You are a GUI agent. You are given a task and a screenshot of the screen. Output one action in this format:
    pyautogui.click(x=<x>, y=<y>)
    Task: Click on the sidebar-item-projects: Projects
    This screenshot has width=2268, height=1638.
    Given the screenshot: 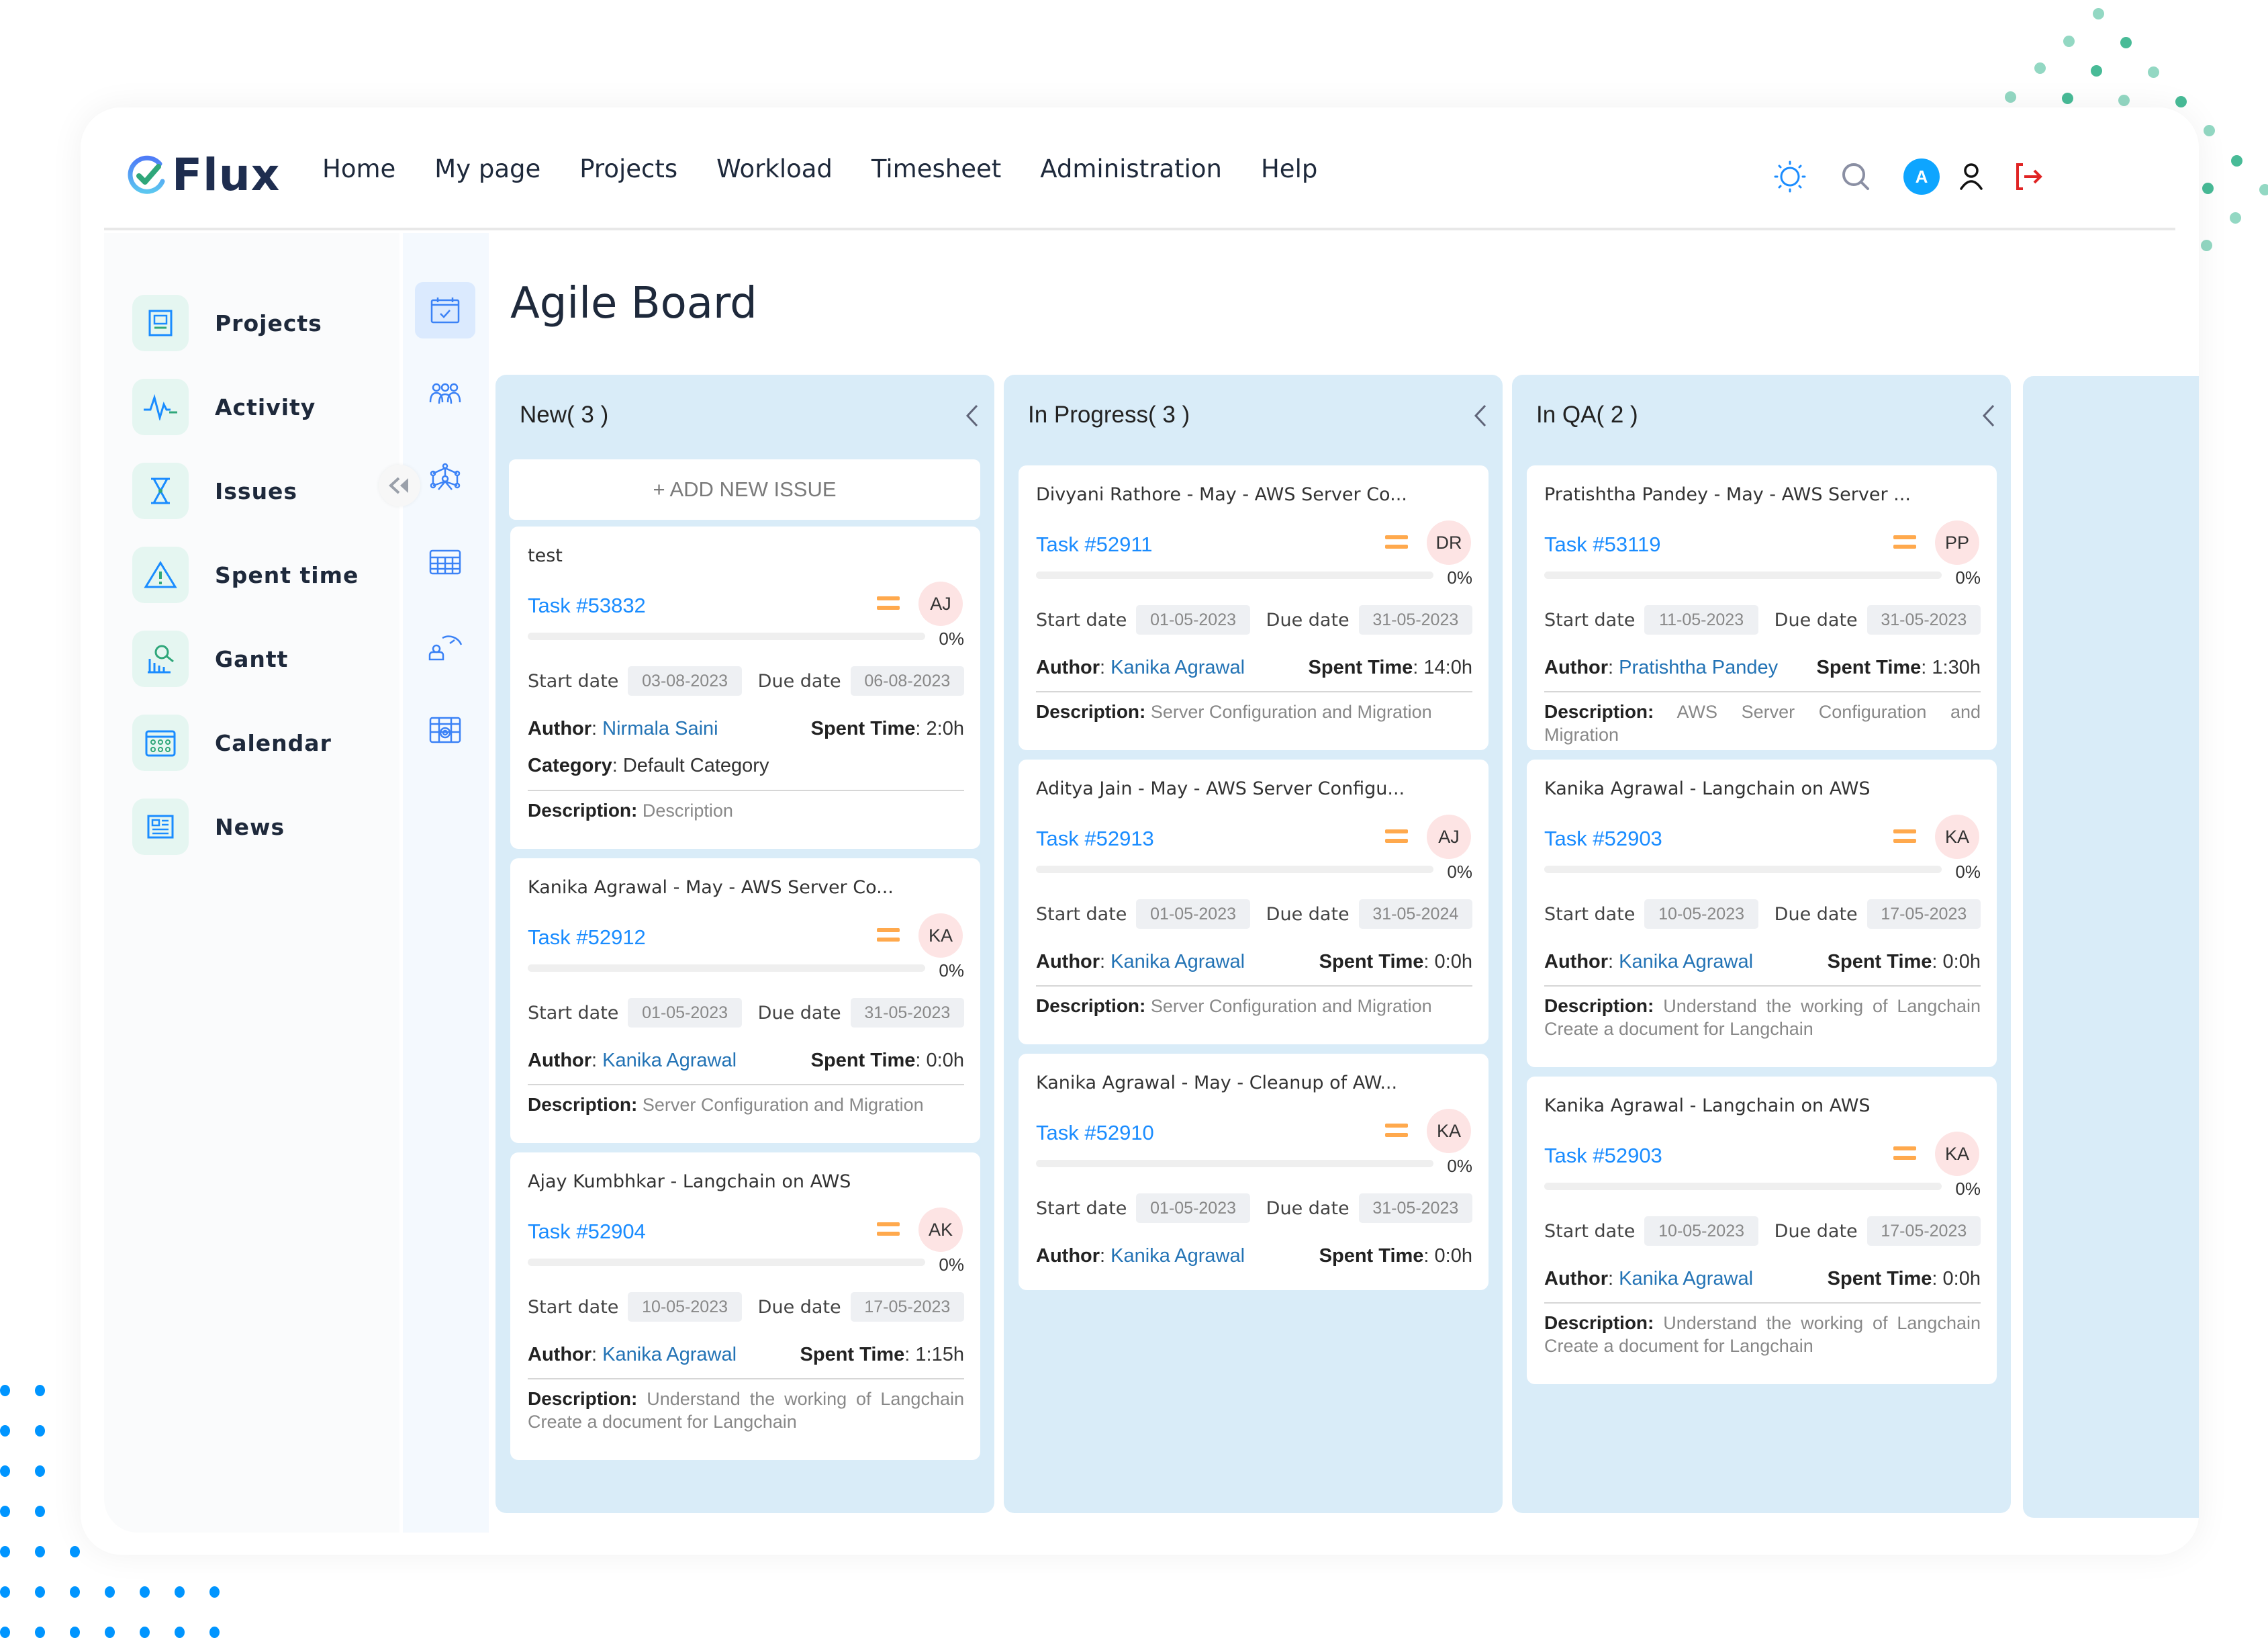 What is the action you would take?
    pyautogui.click(x=227, y=323)
    